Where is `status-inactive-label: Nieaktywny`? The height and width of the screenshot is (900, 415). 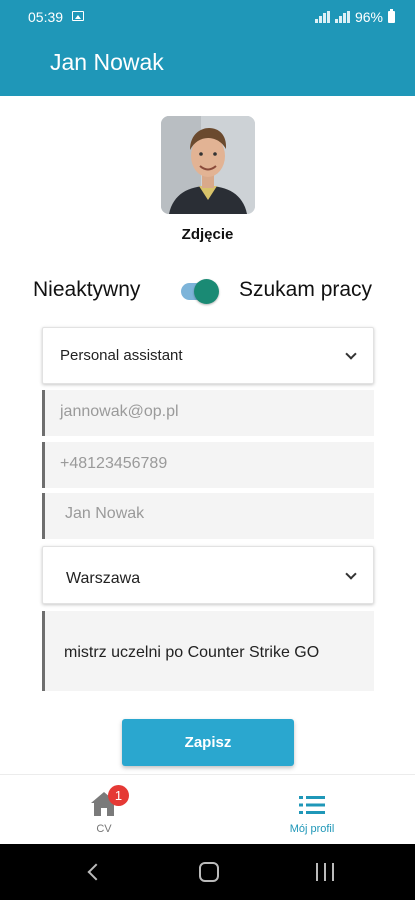 status-inactive-label: Nieaktywny is located at coordinates (87, 289).